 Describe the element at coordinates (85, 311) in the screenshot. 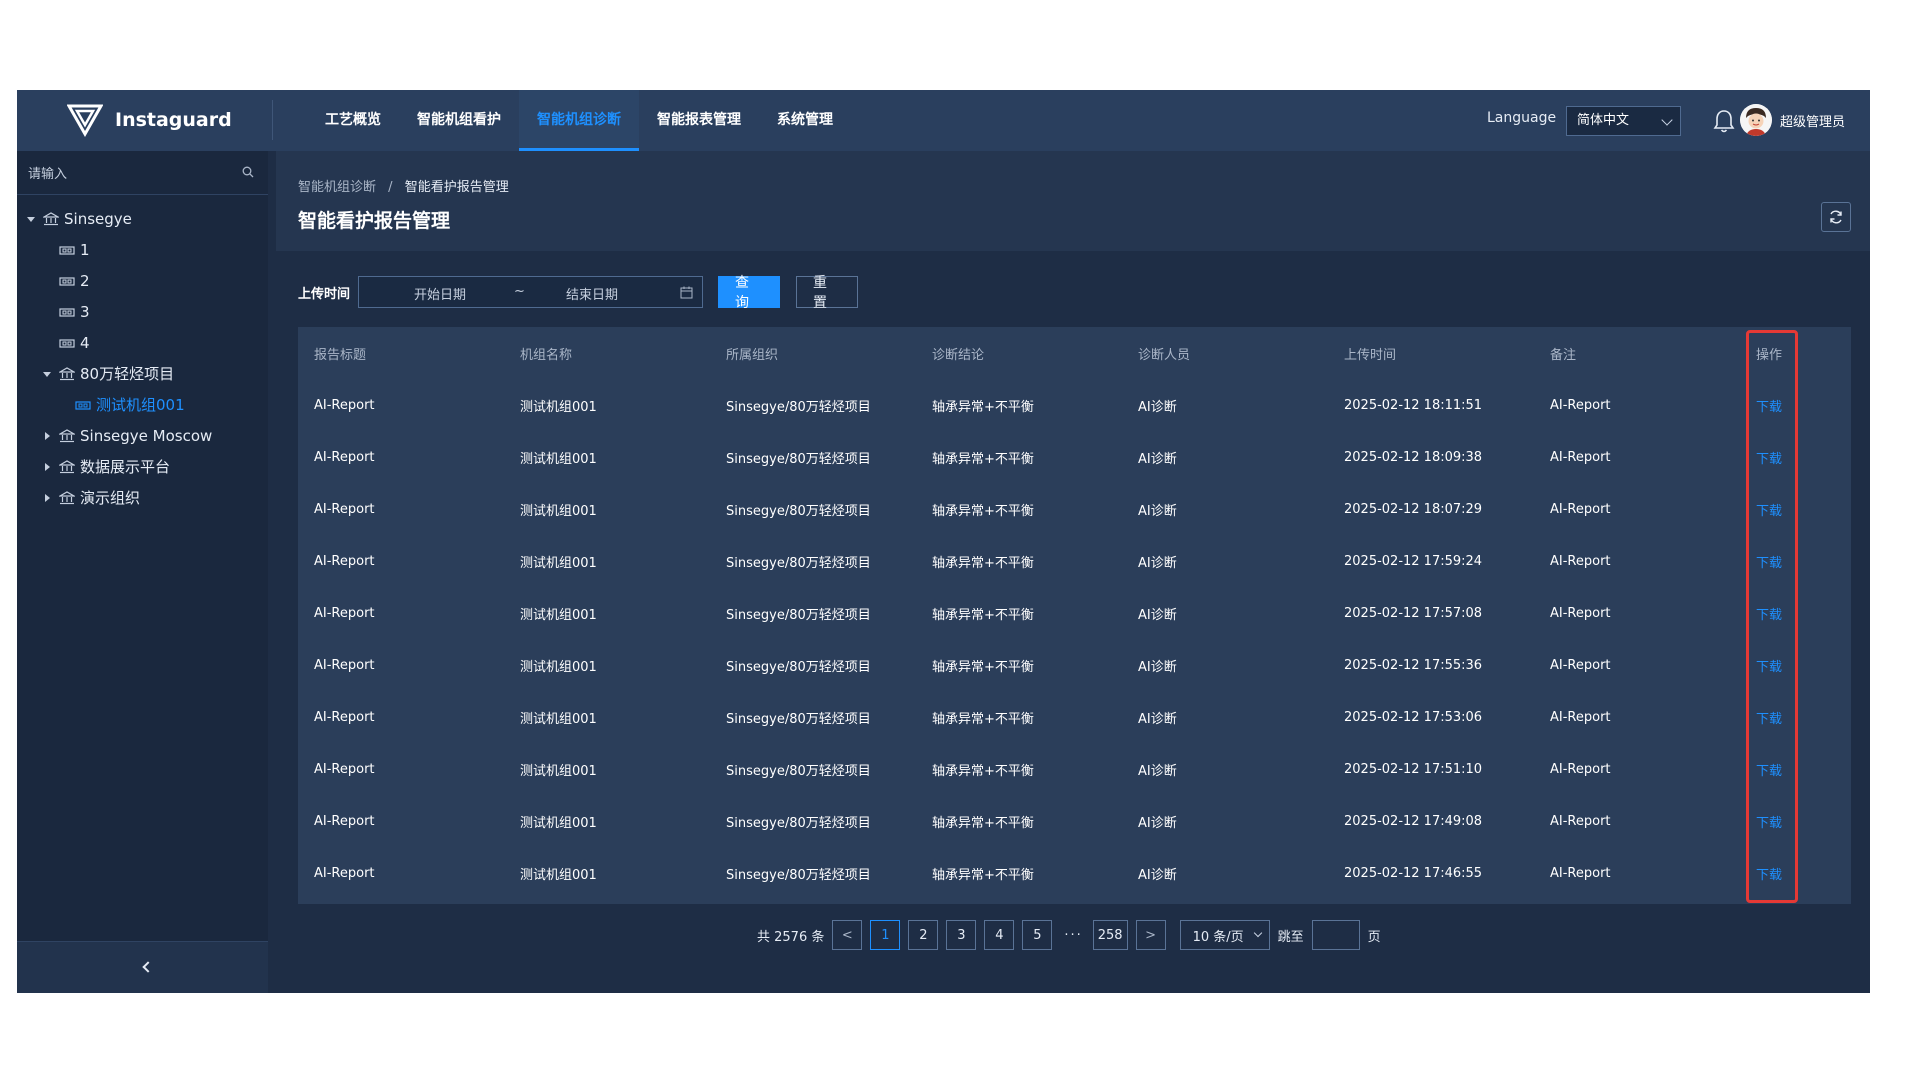

I see `tree-node-label: 3` at that location.